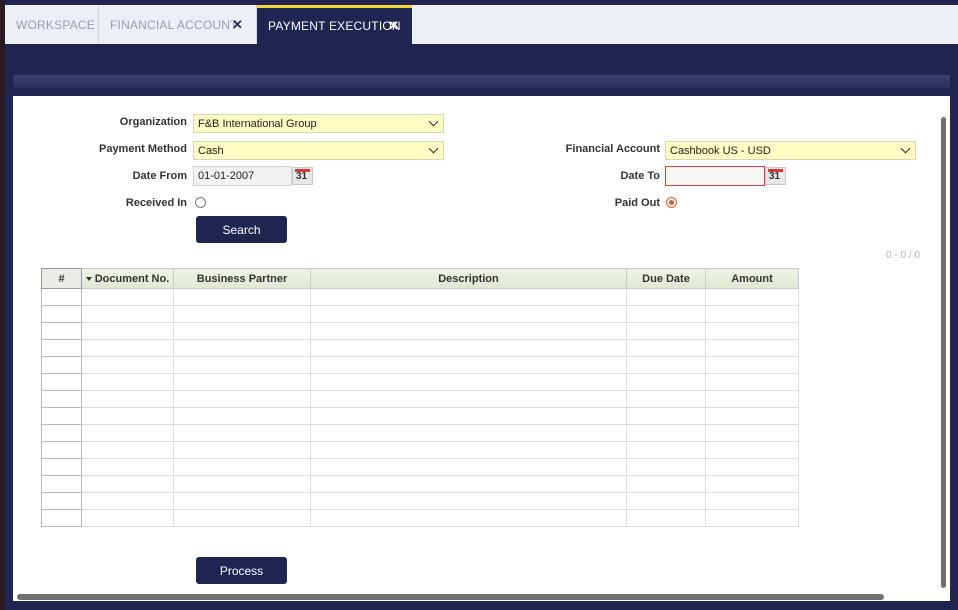 The height and width of the screenshot is (610, 958). I want to click on column-header-business-partner: Business Partner, so click(242, 278).